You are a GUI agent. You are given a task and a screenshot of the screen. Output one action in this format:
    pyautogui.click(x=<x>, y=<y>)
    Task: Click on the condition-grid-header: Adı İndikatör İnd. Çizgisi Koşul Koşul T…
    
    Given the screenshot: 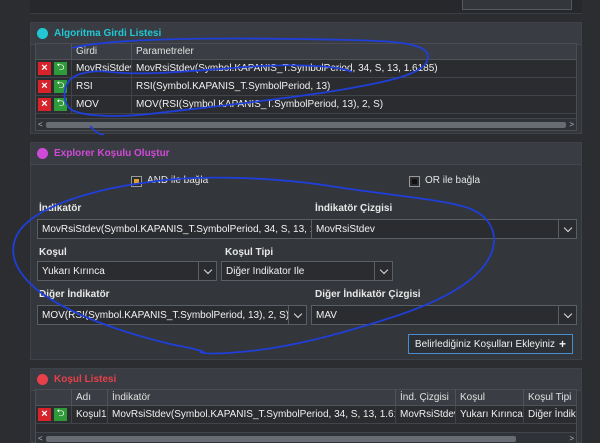 What is the action you would take?
    pyautogui.click(x=306, y=398)
    